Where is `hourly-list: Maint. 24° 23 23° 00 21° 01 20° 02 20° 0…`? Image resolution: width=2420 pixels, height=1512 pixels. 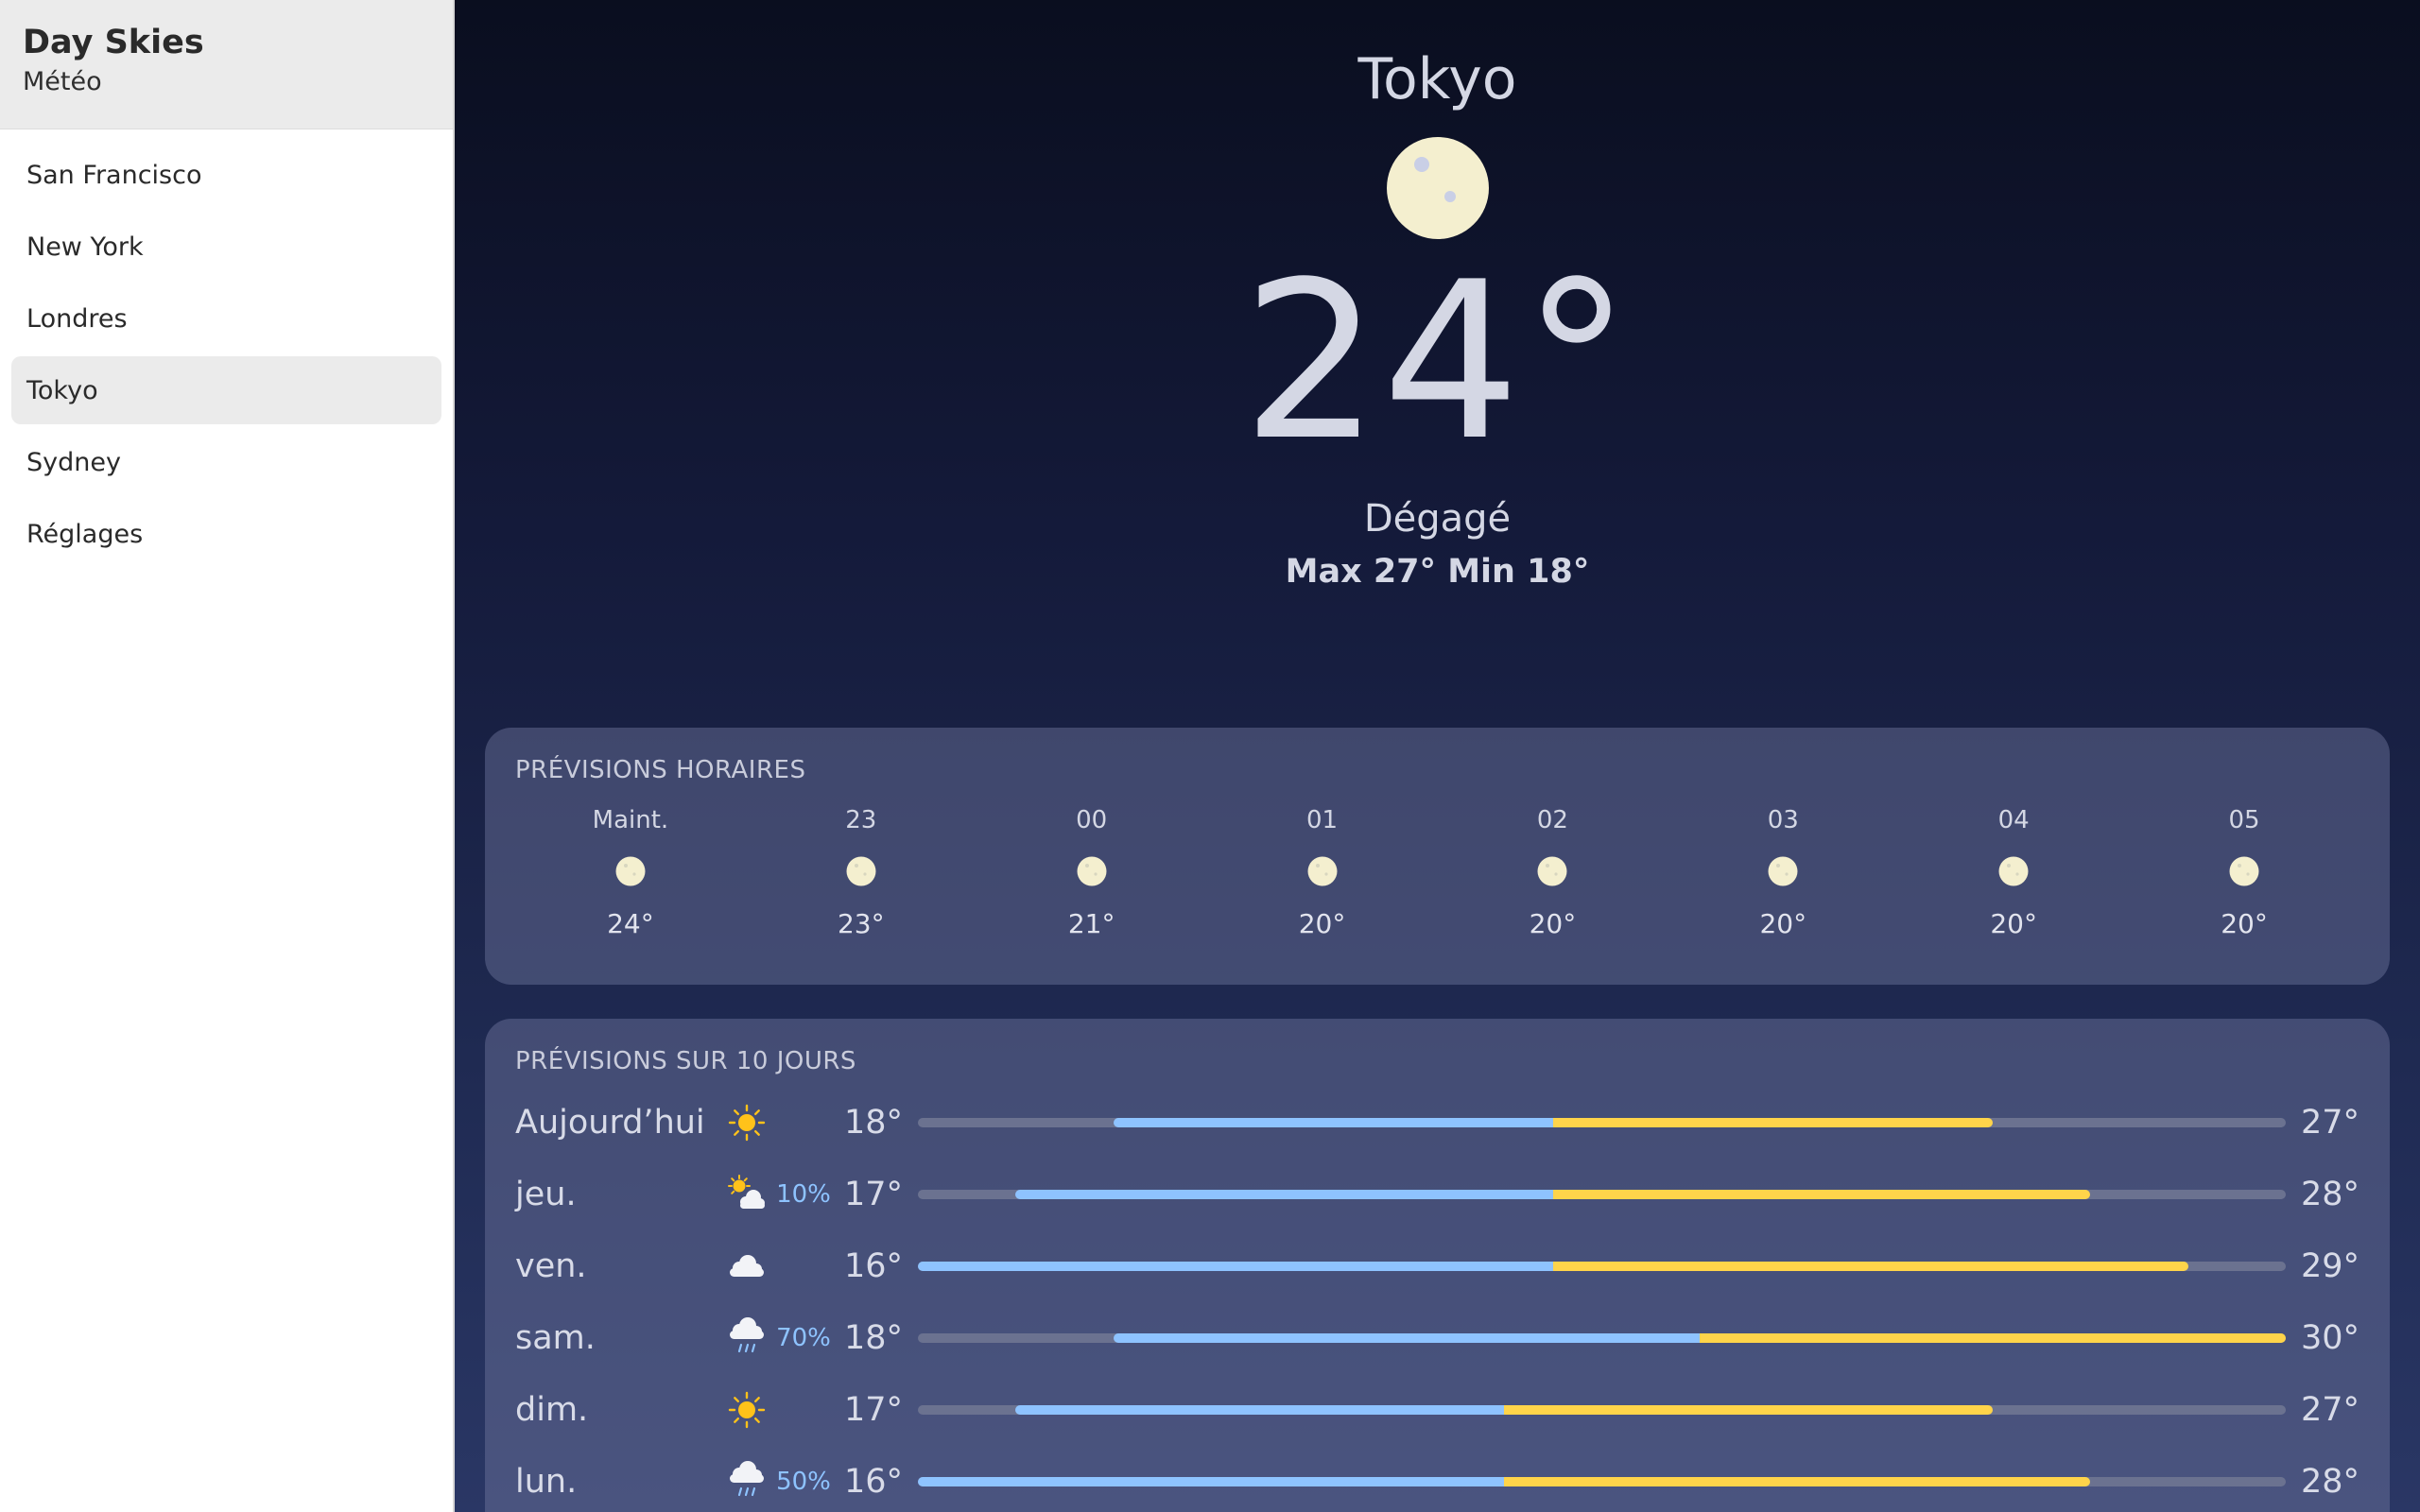
hourly-list: Maint. 24° 23 23° 00 21° 01 20° 02 20° 0… is located at coordinates (1438, 872).